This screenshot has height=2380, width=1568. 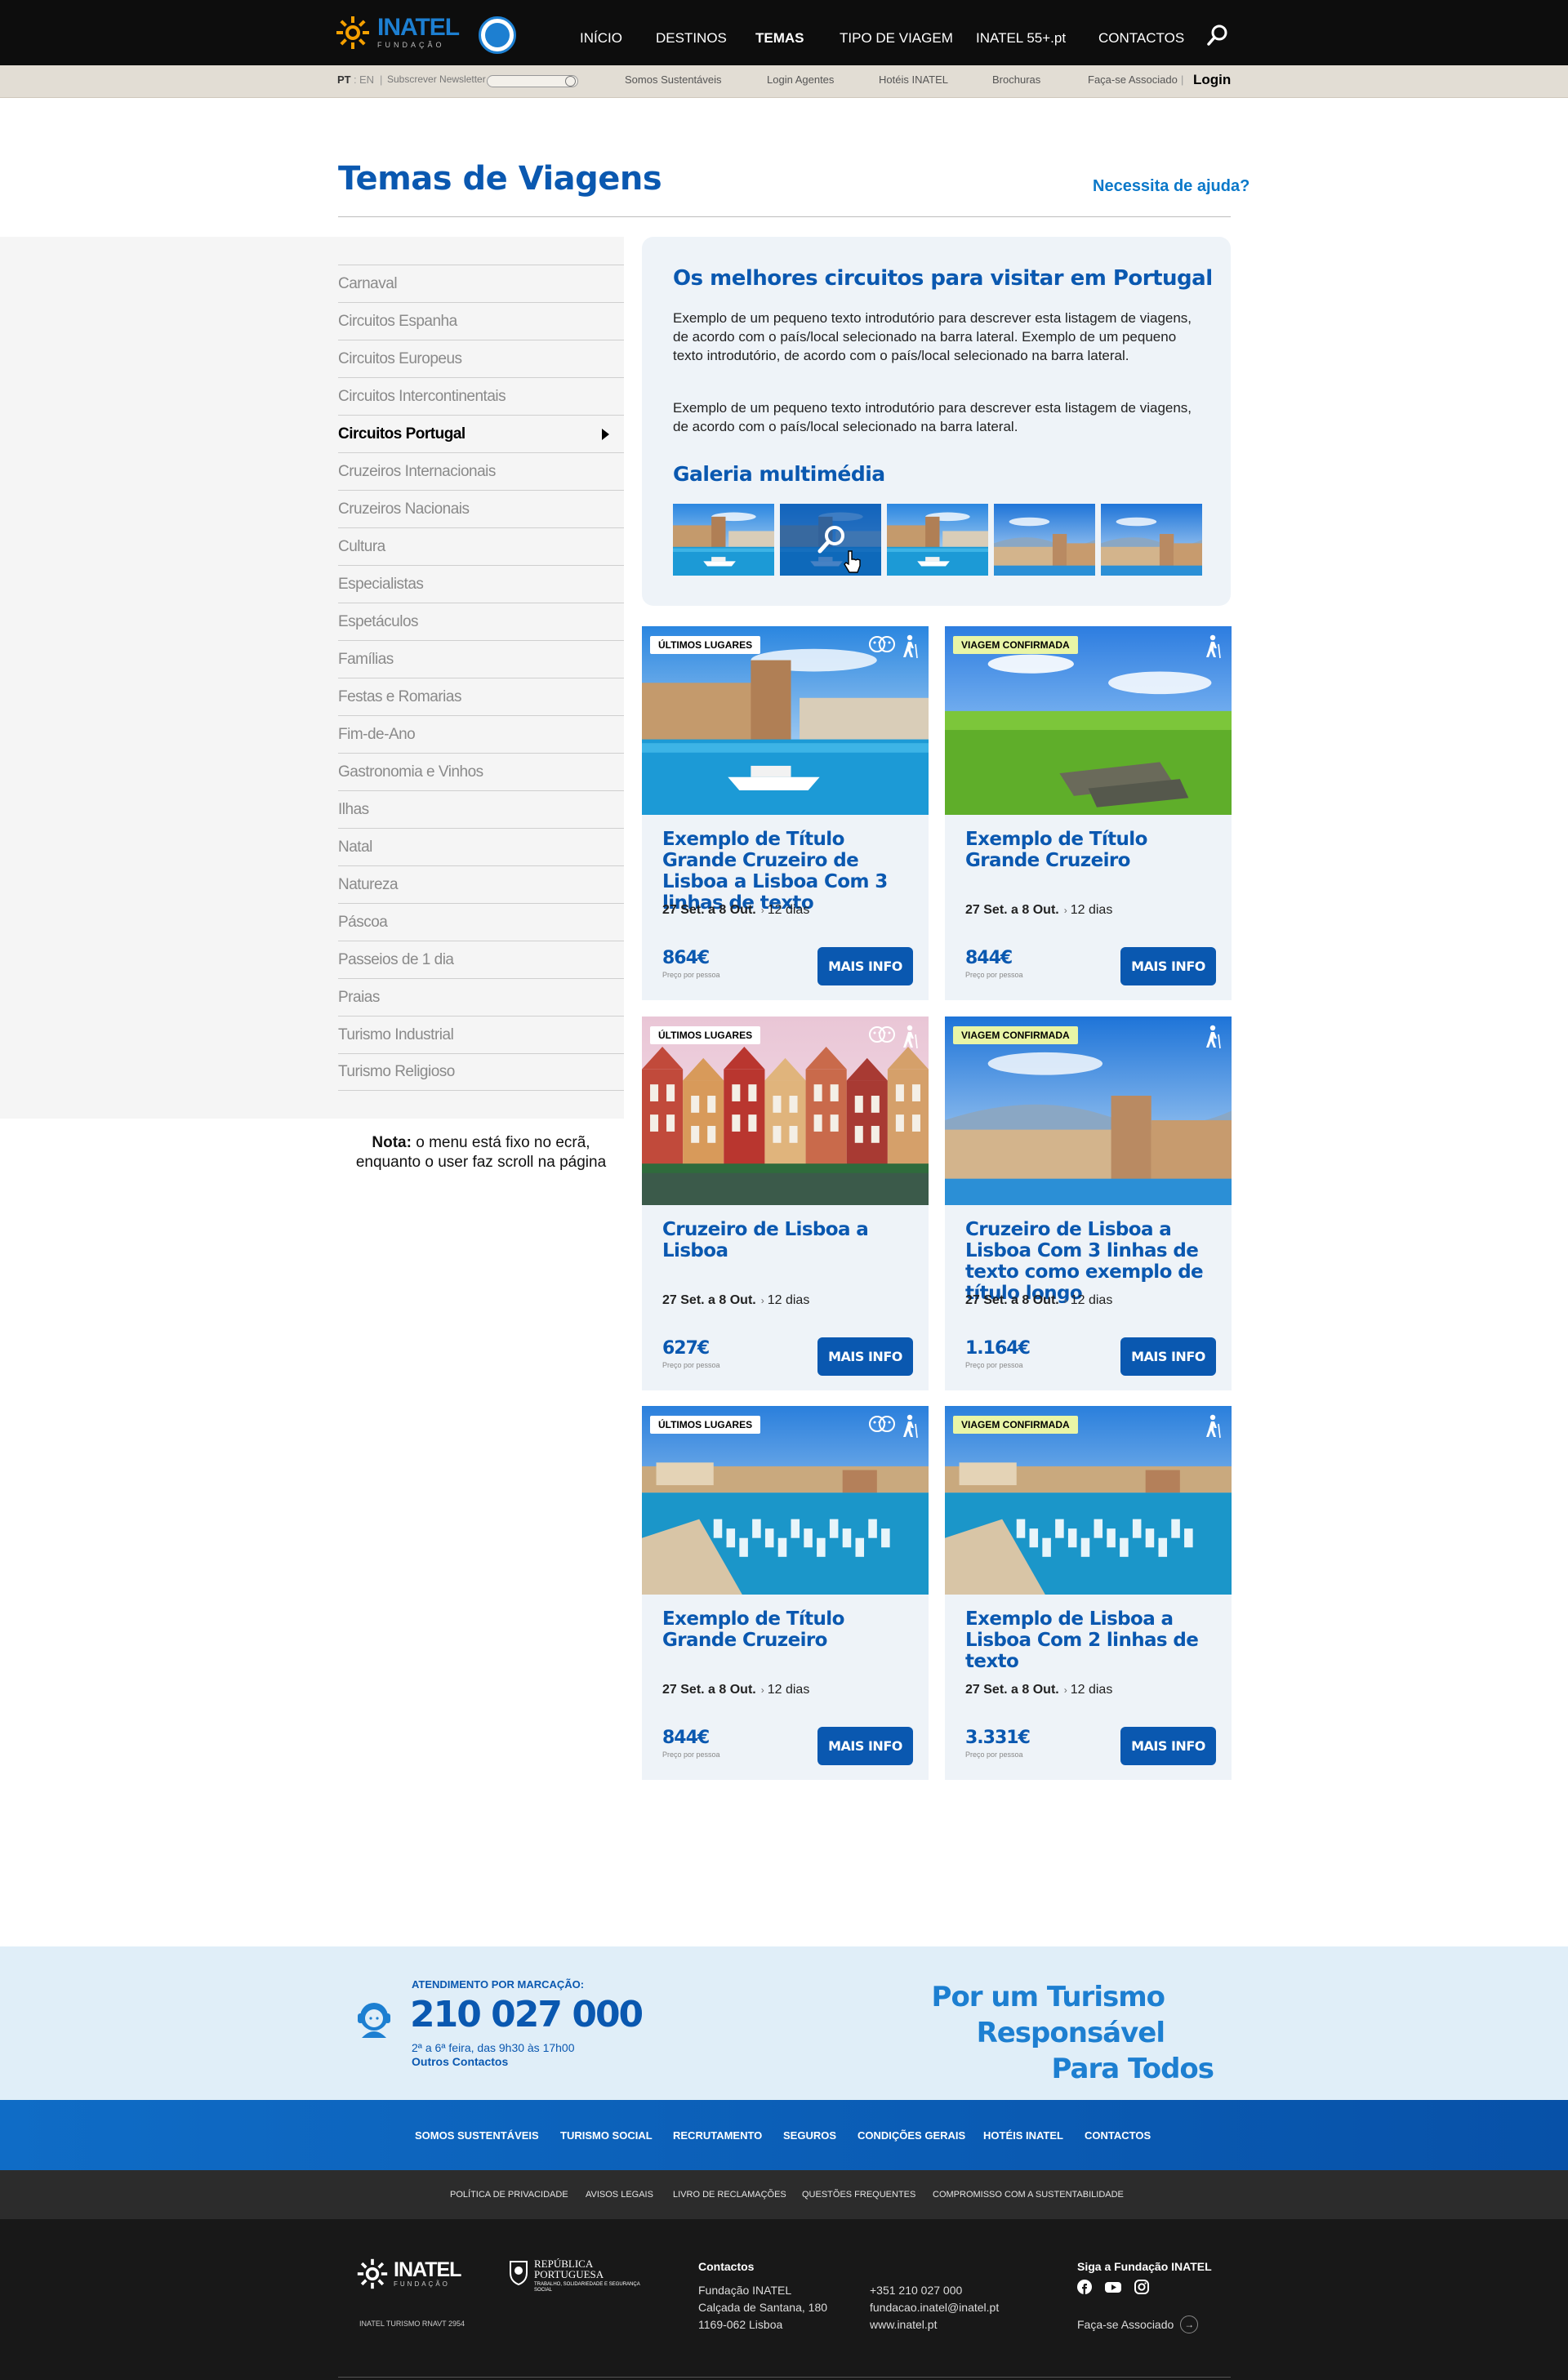 What do you see at coordinates (412, 2324) in the screenshot?
I see `rnavt-license: INATEL TURISMO RNAVT 2954` at bounding box center [412, 2324].